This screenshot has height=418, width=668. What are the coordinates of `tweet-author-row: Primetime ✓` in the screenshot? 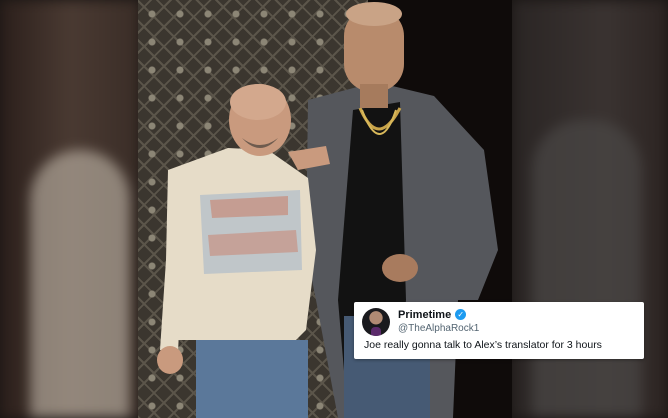 It's located at (516, 314).